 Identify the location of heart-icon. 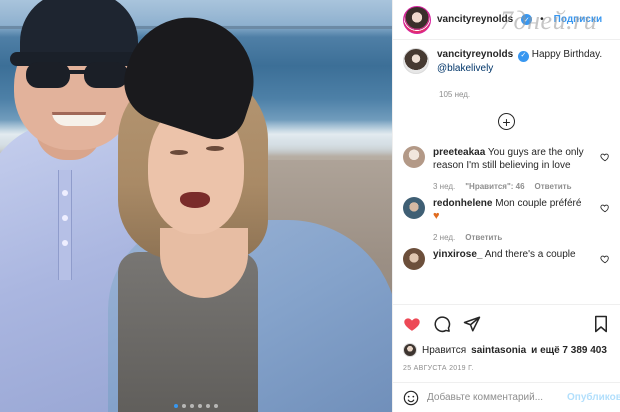
(412, 324).